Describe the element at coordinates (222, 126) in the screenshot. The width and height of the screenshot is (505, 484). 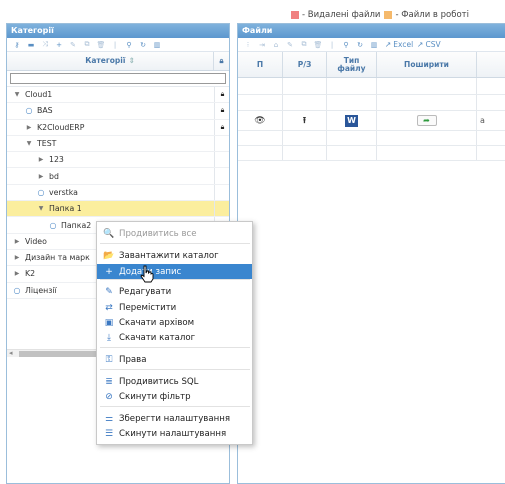
I see `lock-icon: 🔒︎` at that location.